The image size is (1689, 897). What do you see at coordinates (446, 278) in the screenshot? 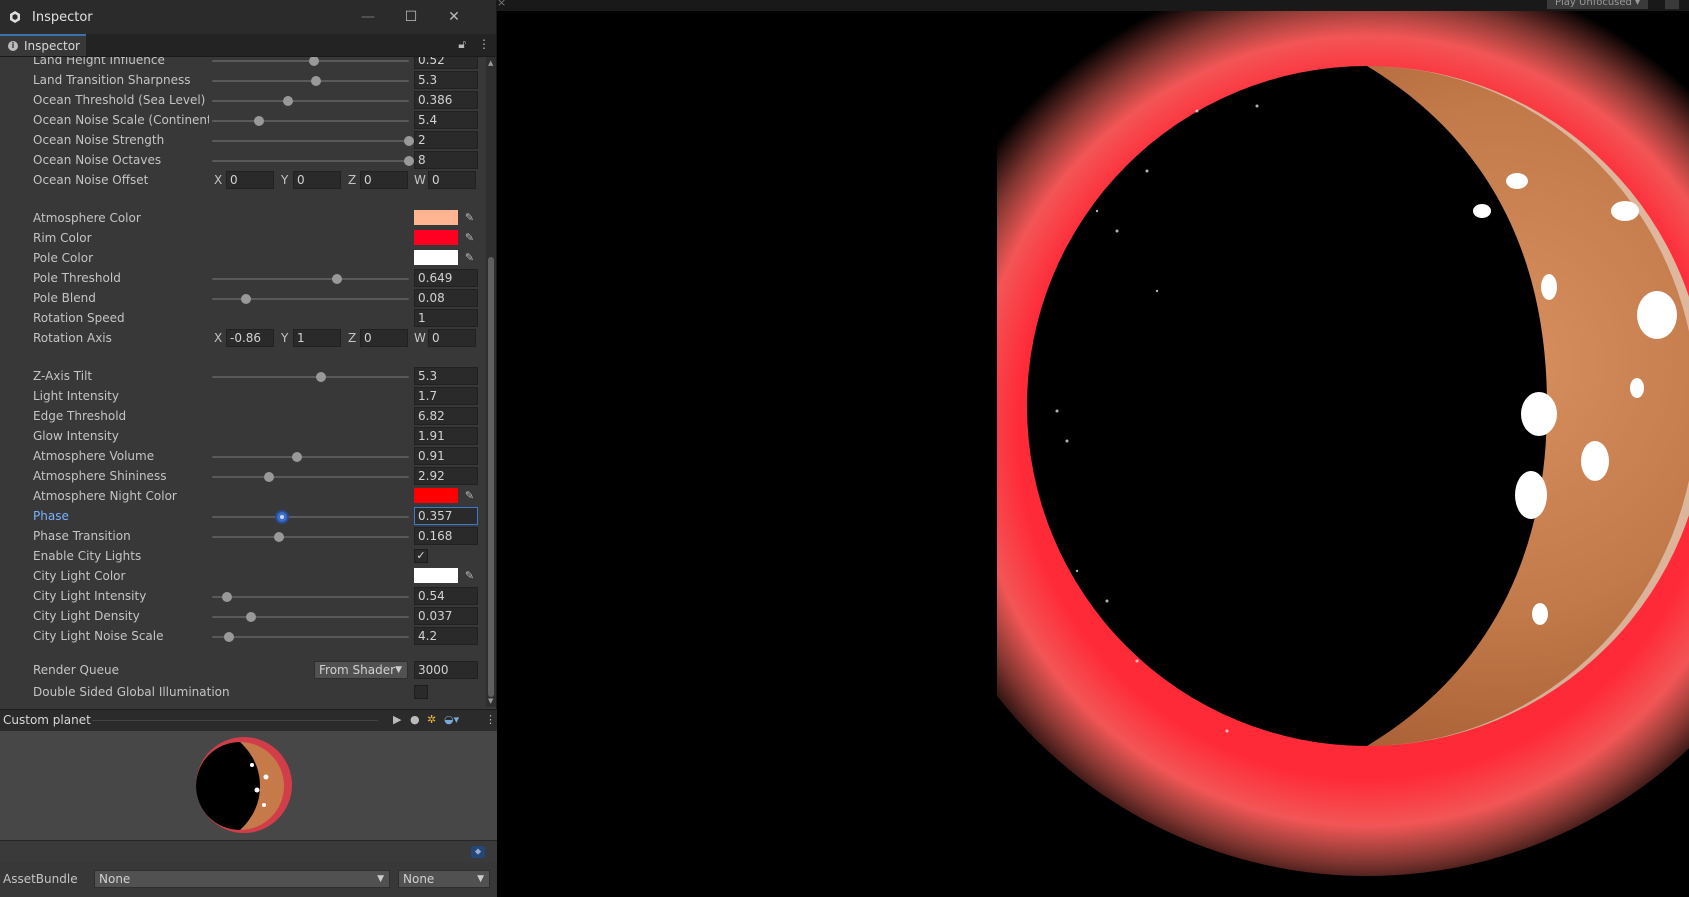
I see `number-field: 0.649` at bounding box center [446, 278].